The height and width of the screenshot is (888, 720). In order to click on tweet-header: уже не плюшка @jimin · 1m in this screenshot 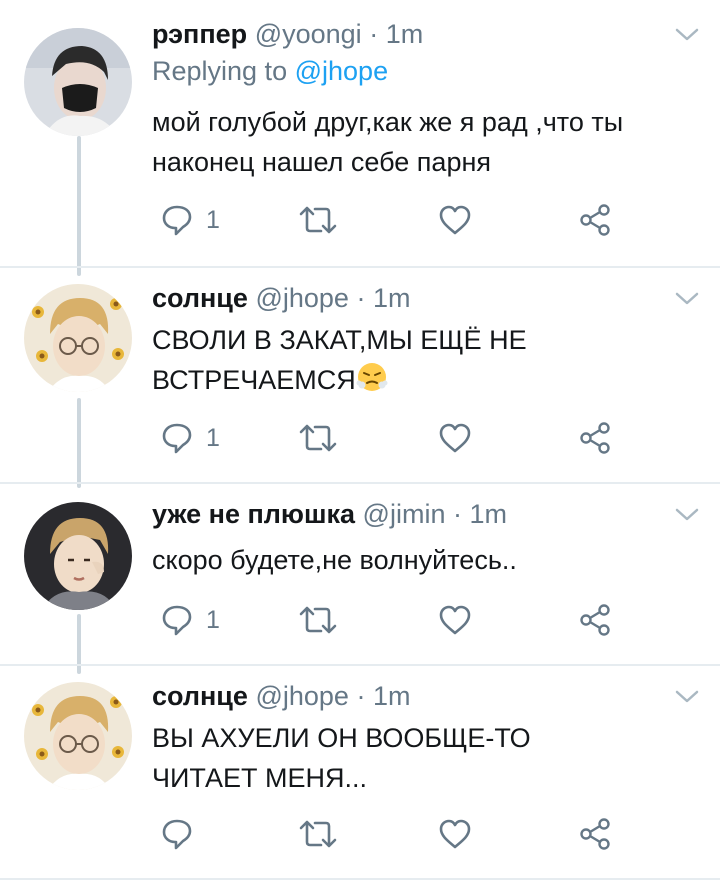, I will do `click(329, 514)`.